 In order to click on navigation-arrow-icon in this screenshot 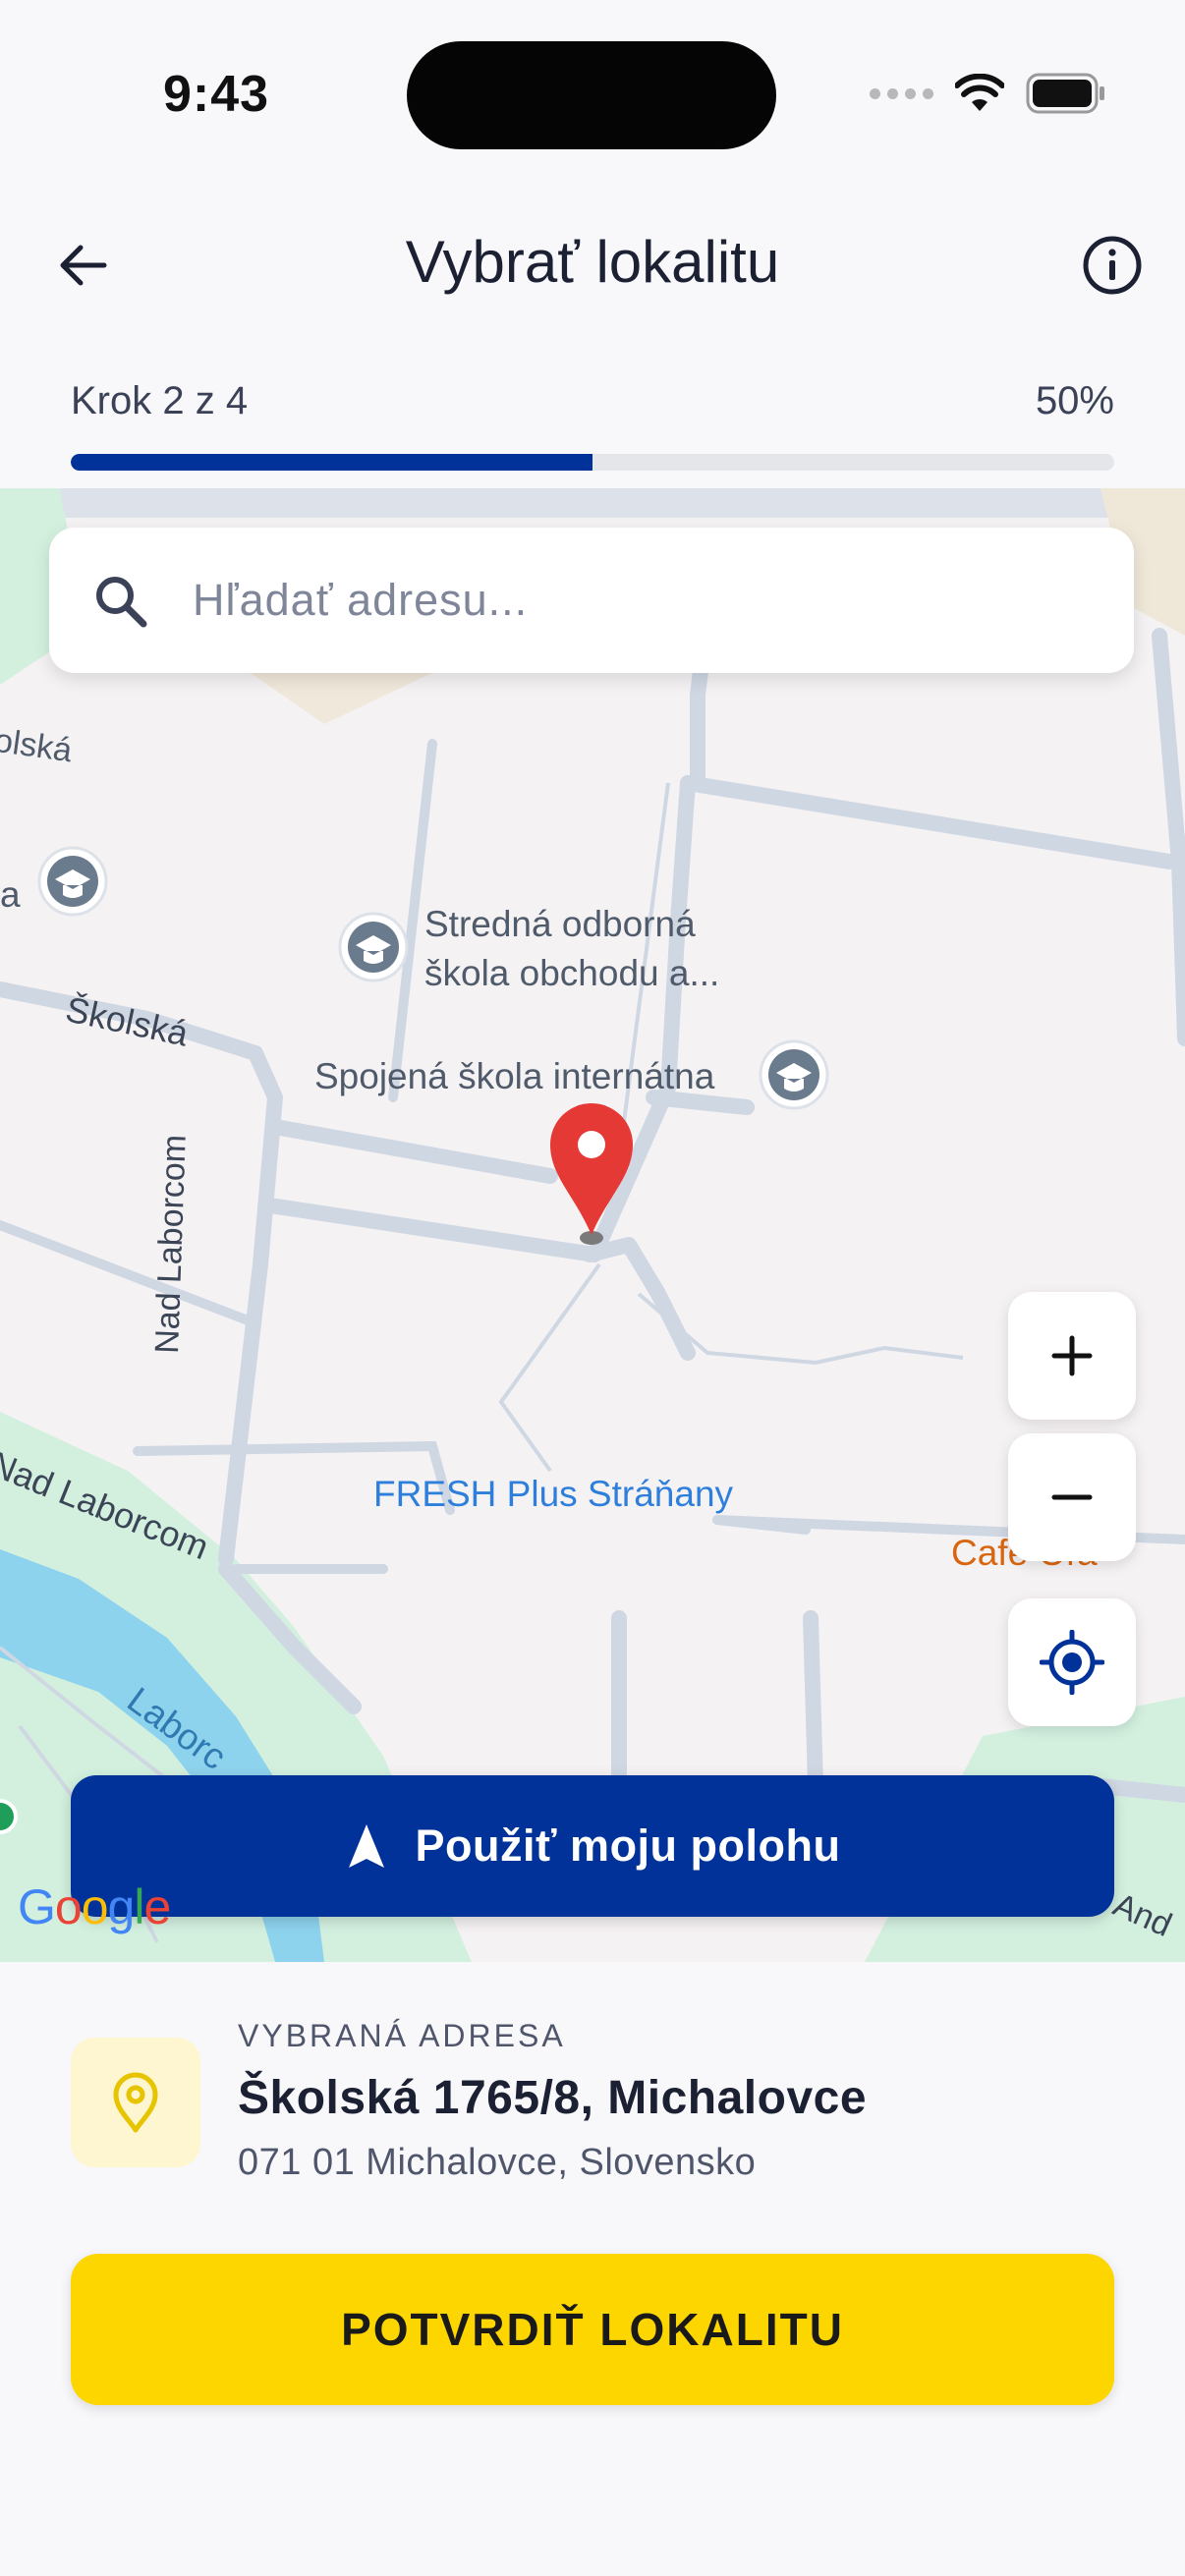, I will do `click(366, 1846)`.